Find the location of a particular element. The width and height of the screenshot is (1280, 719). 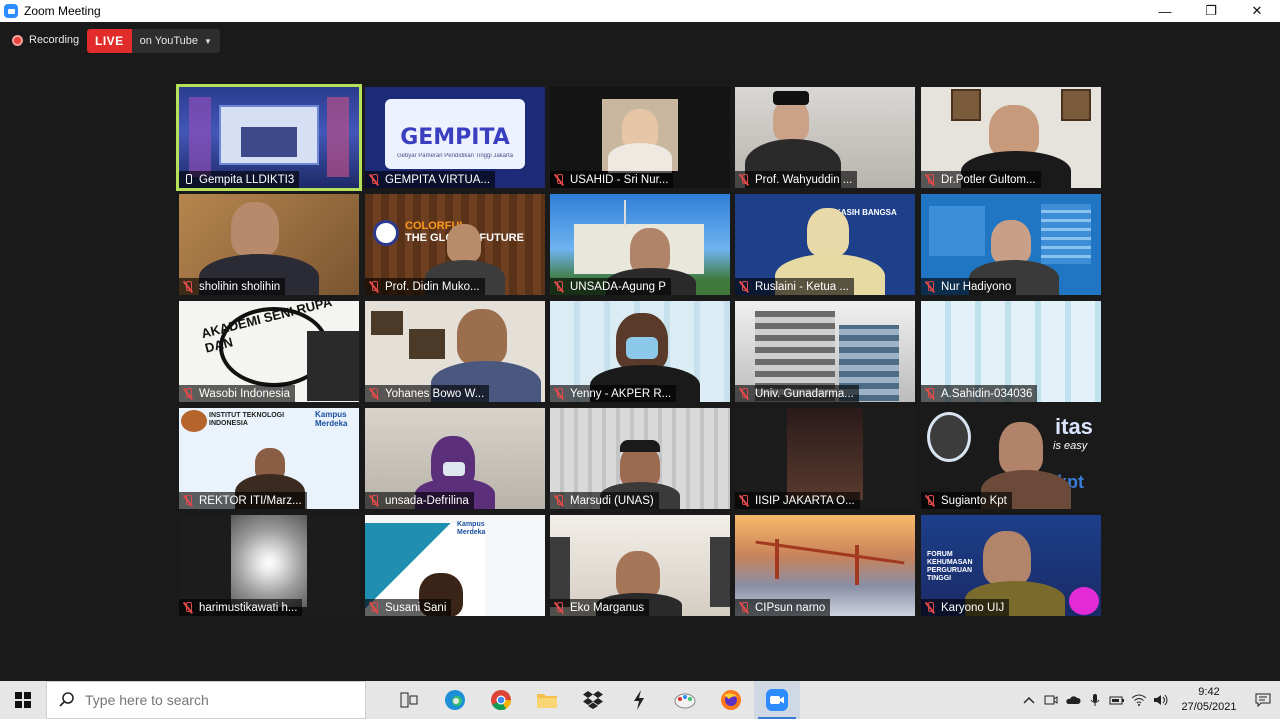

participant-name: Marsudi (UNAS) is located at coordinates (604, 500).